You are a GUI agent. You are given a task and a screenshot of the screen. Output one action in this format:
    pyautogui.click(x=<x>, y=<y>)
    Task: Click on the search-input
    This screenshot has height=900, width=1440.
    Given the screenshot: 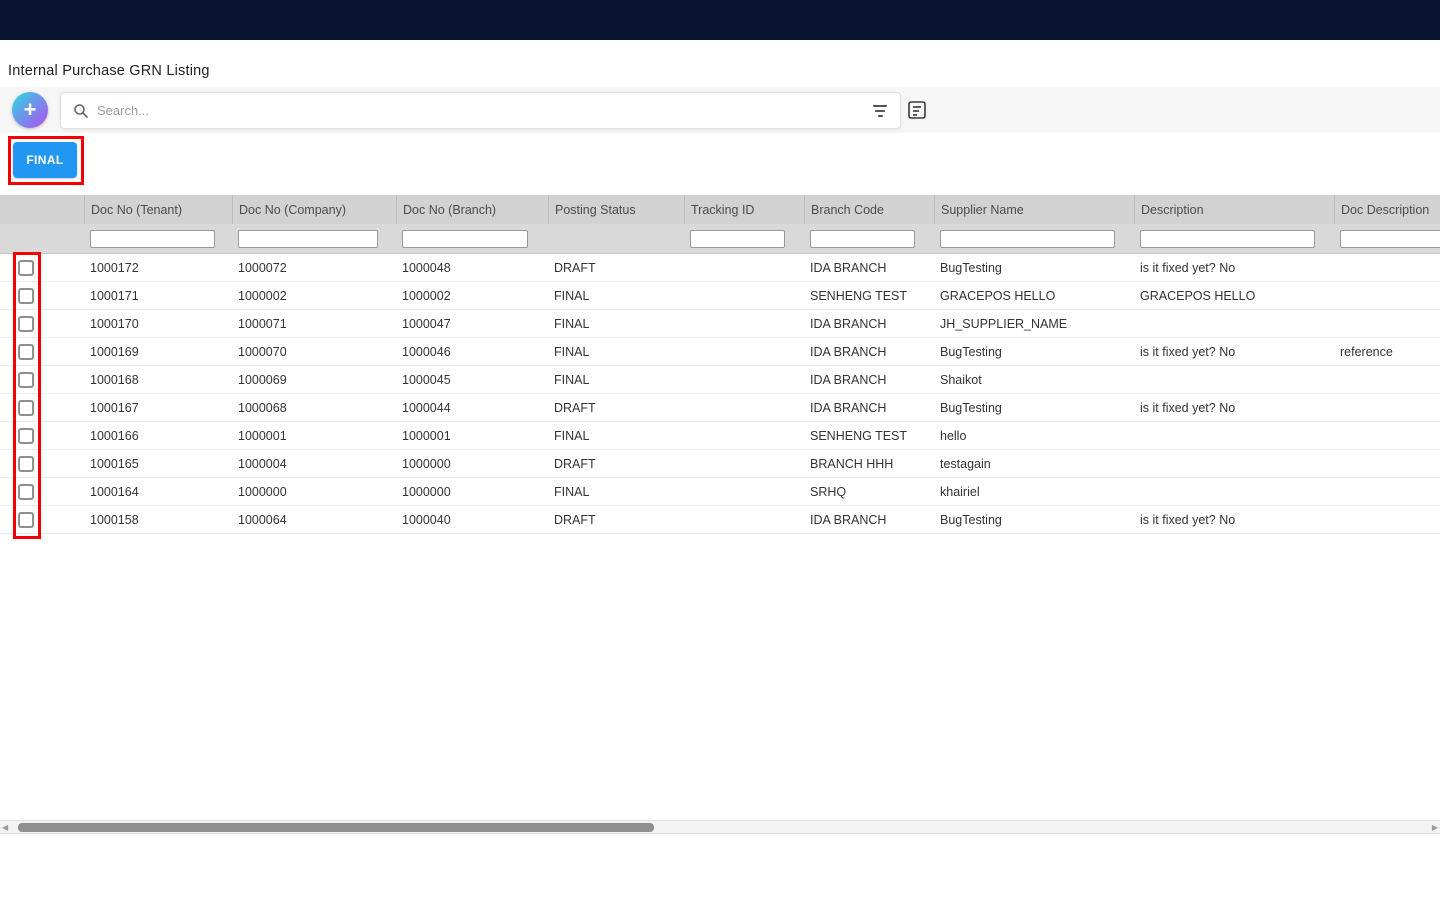 What is the action you would take?
    pyautogui.click(x=483, y=110)
    